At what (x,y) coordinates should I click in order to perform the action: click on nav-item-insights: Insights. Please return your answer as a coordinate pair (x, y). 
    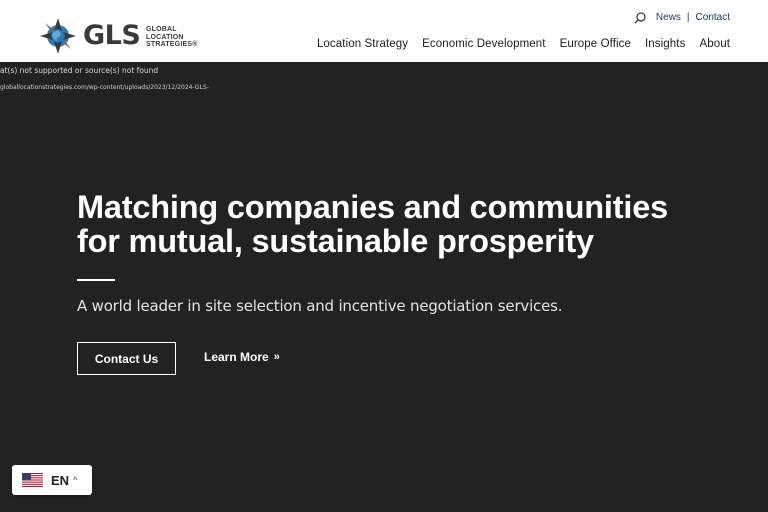
    Looking at the image, I should click on (665, 44).